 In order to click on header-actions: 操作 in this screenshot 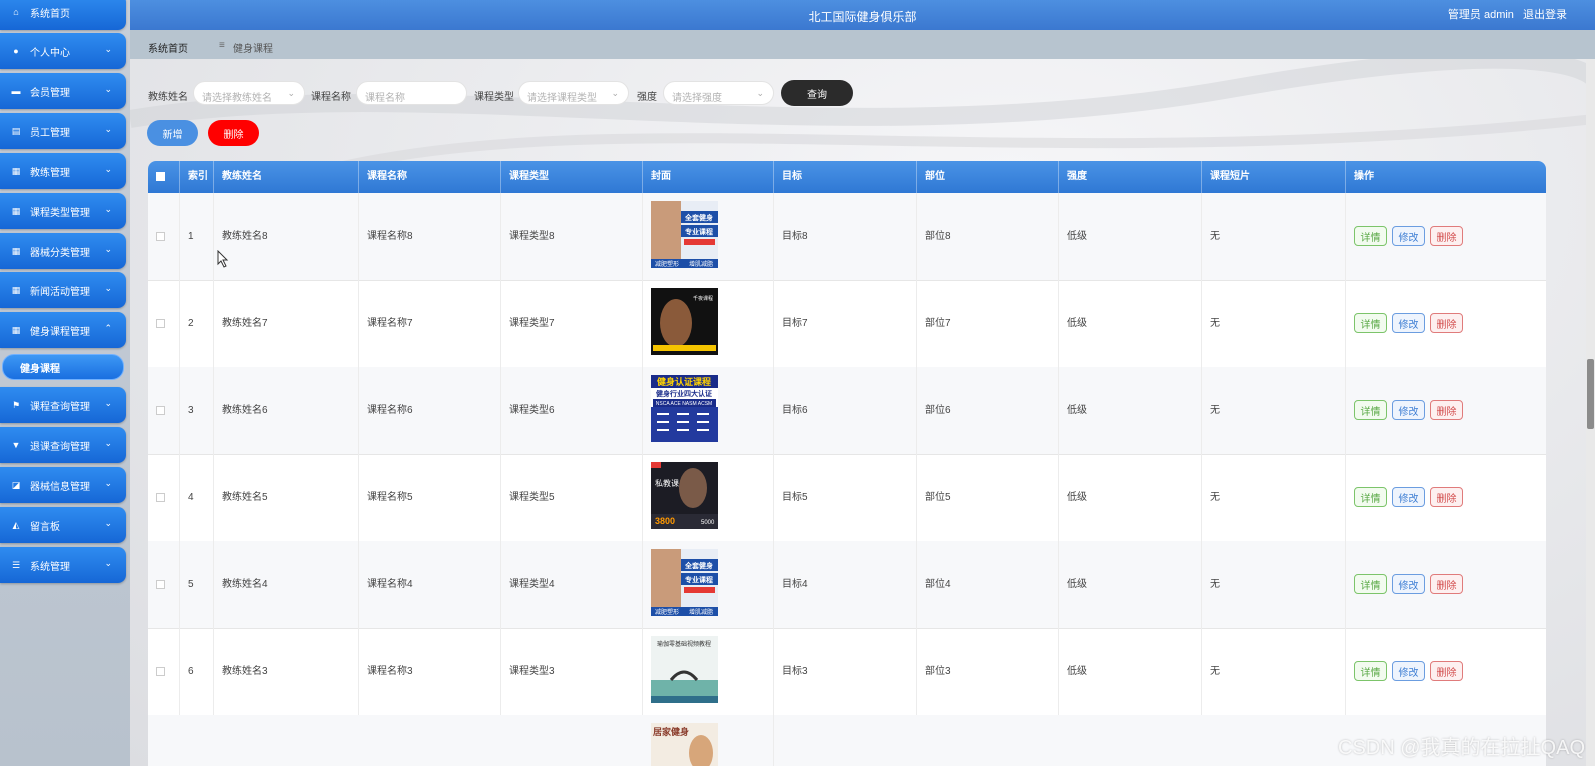, I will do `click(1364, 176)`.